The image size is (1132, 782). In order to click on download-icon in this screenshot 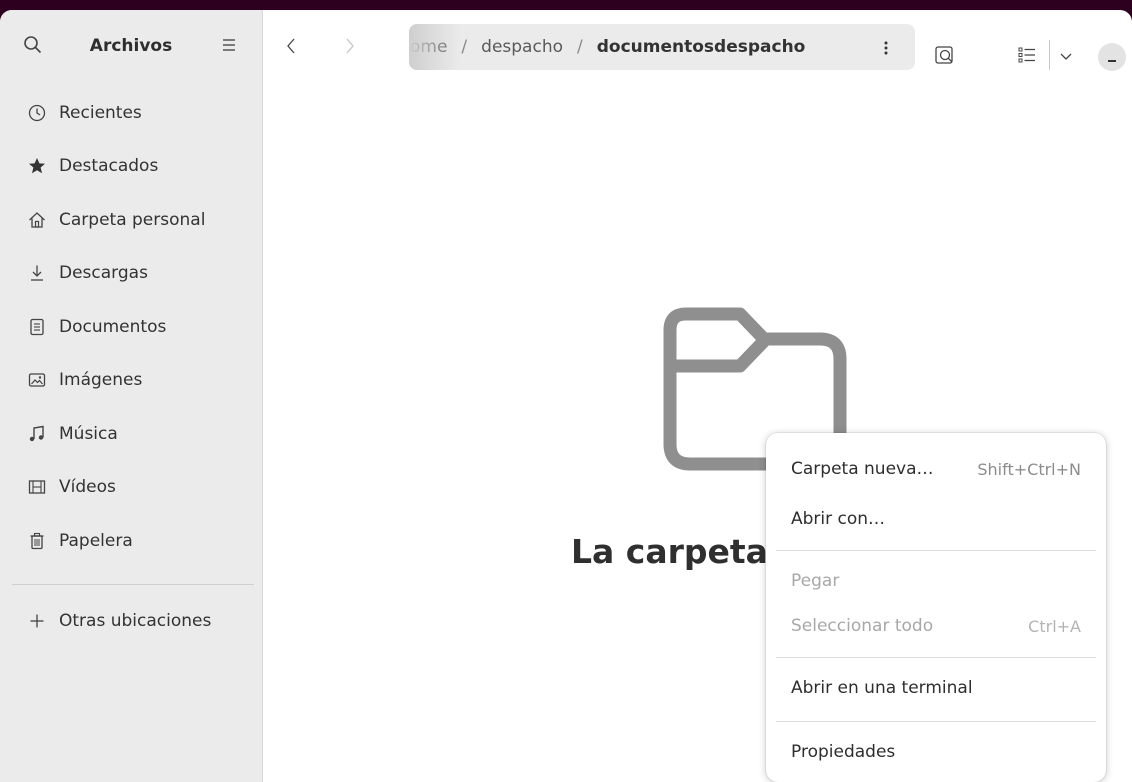, I will do `click(37, 273)`.